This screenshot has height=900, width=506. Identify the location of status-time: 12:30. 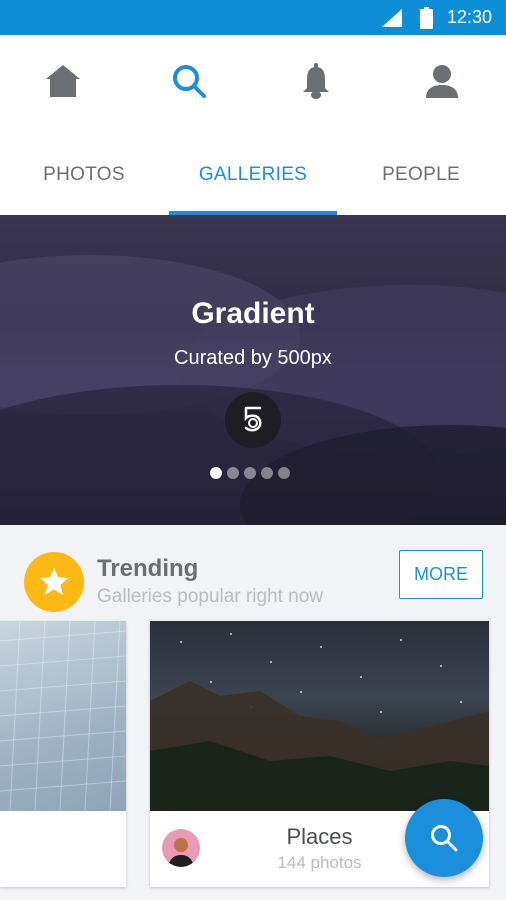
(469, 17).